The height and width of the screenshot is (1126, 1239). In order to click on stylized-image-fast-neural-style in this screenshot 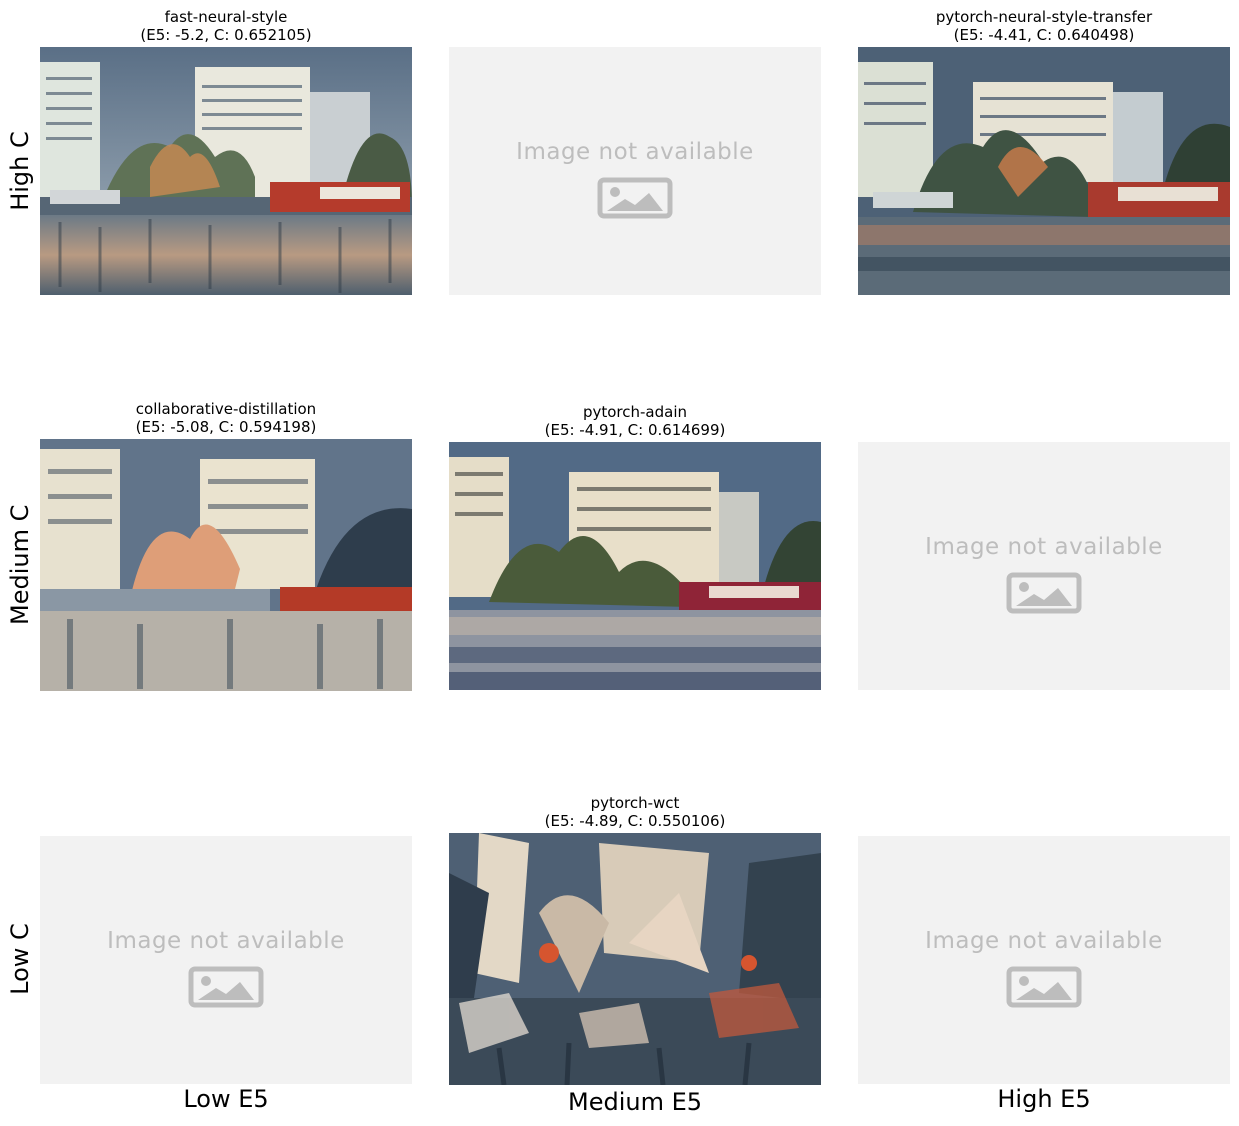, I will do `click(226, 171)`.